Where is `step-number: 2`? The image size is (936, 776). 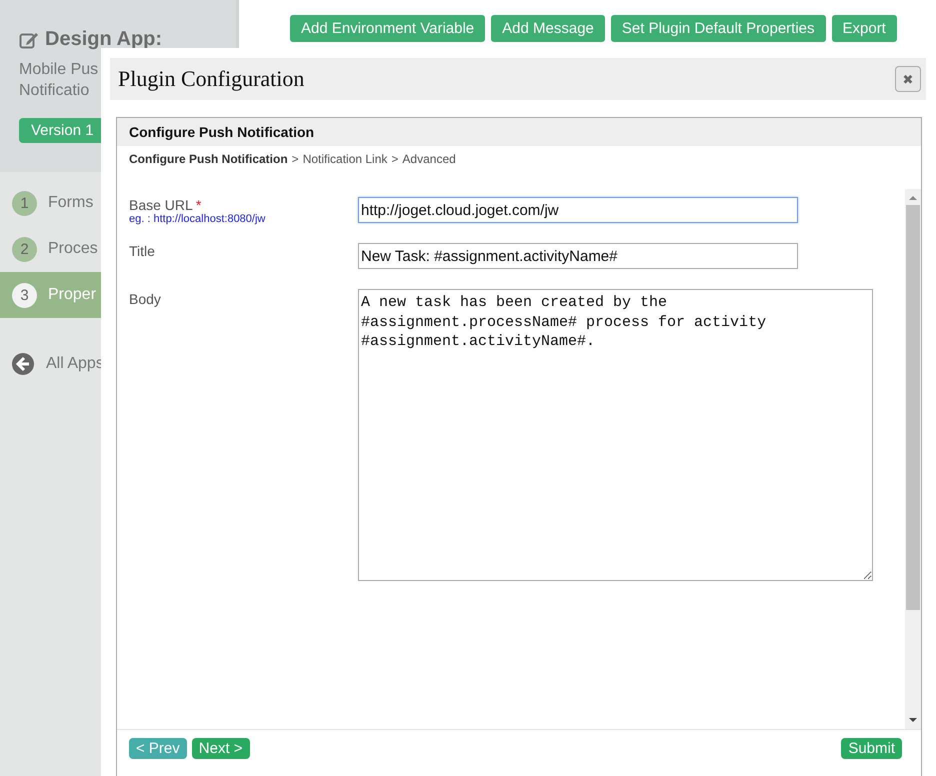 step-number: 2 is located at coordinates (24, 249).